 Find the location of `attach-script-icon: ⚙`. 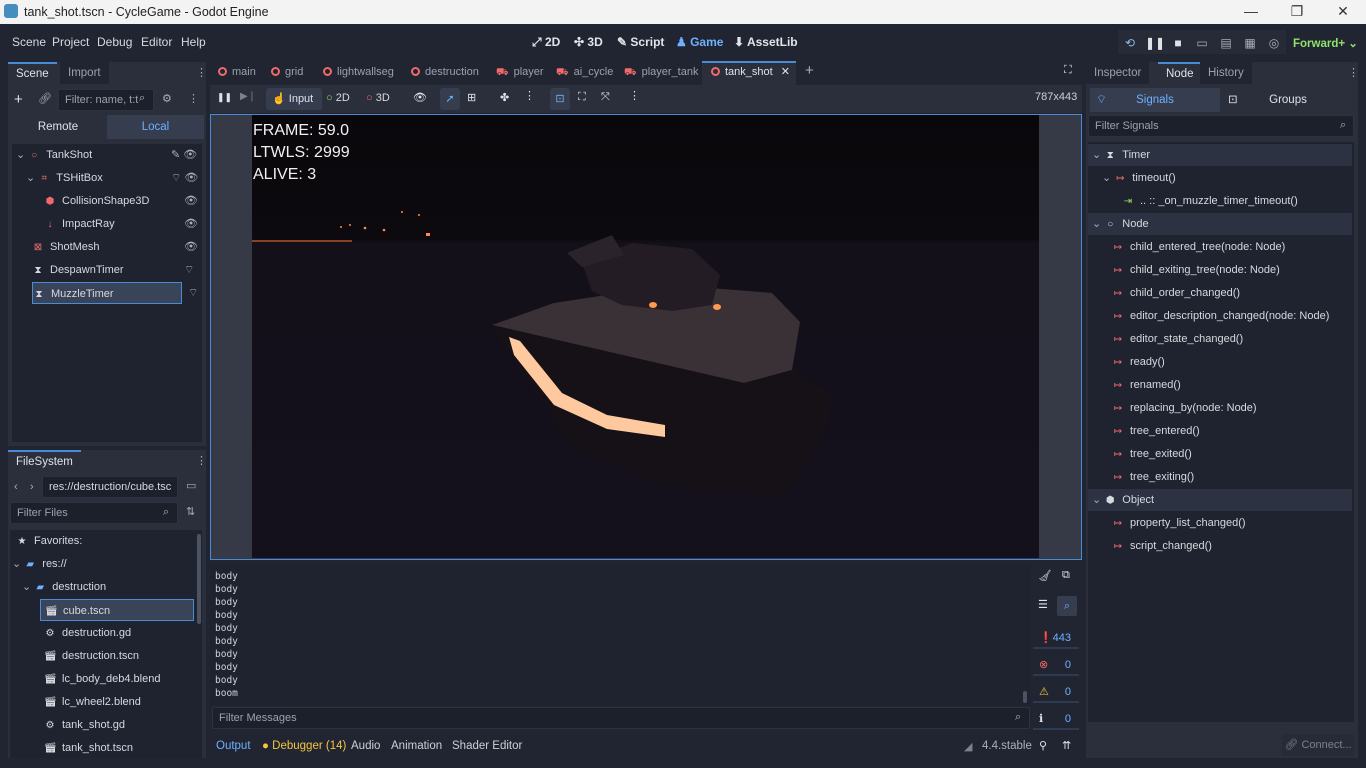

attach-script-icon: ⚙ is located at coordinates (167, 98).